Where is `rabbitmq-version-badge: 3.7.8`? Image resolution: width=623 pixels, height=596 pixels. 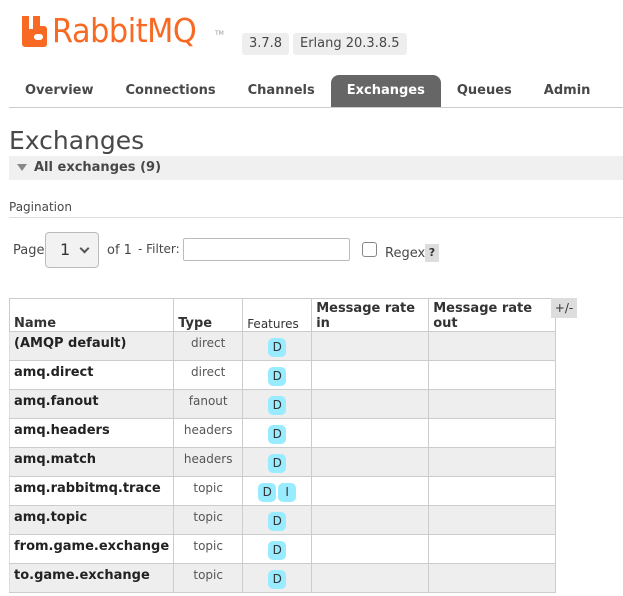 rabbitmq-version-badge: 3.7.8 is located at coordinates (266, 44).